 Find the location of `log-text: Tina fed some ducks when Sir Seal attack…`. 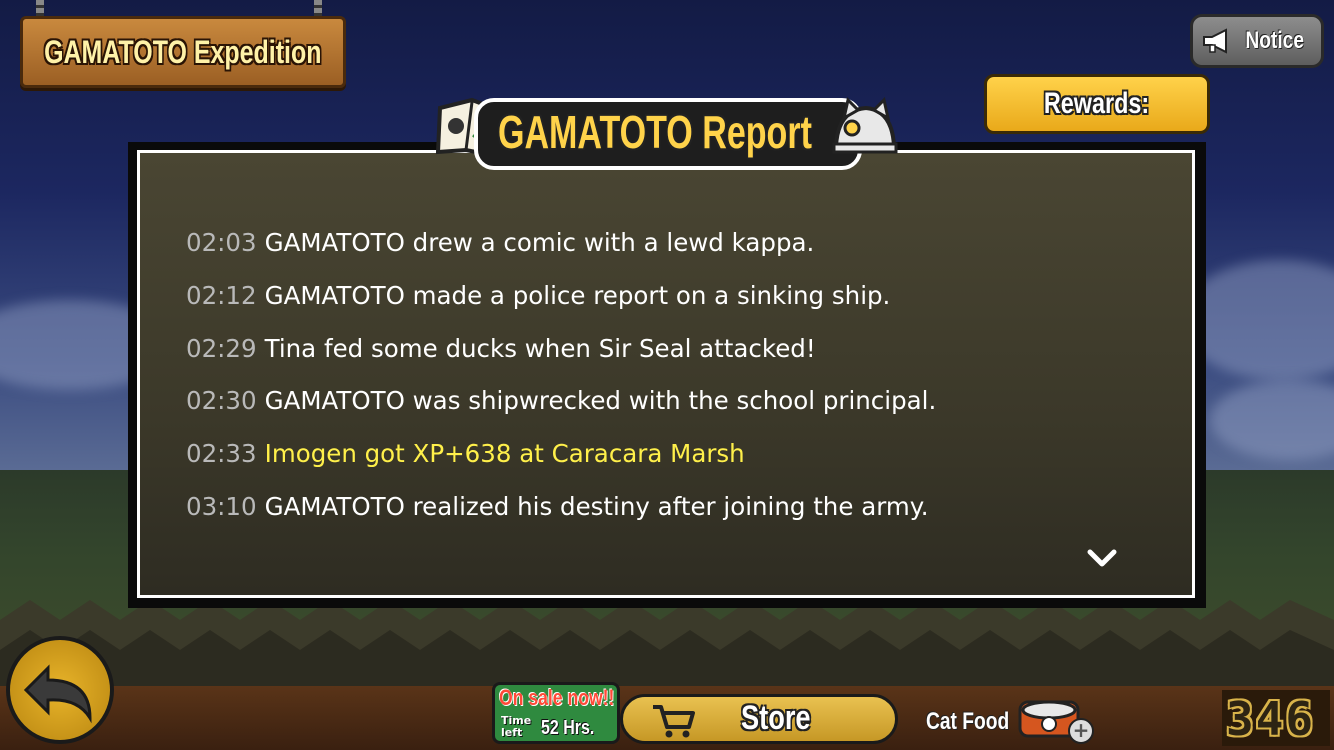

log-text: Tina fed some ducks when Sir Seal attack… is located at coordinates (540, 348).